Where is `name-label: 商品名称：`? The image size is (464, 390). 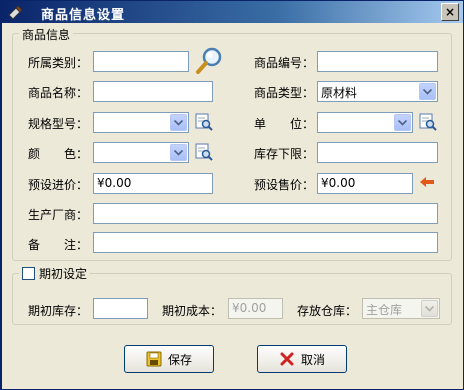
name-label: 商品名称： is located at coordinates (58, 93).